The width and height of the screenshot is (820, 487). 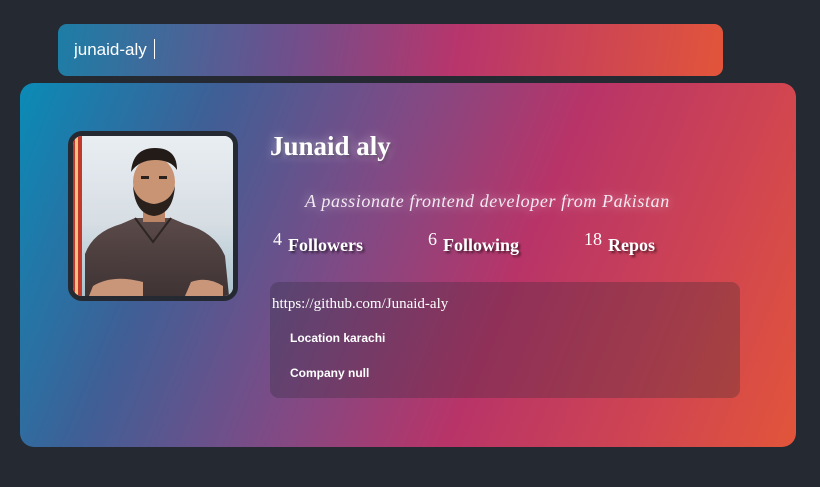 I want to click on avatar, so click(x=153, y=216).